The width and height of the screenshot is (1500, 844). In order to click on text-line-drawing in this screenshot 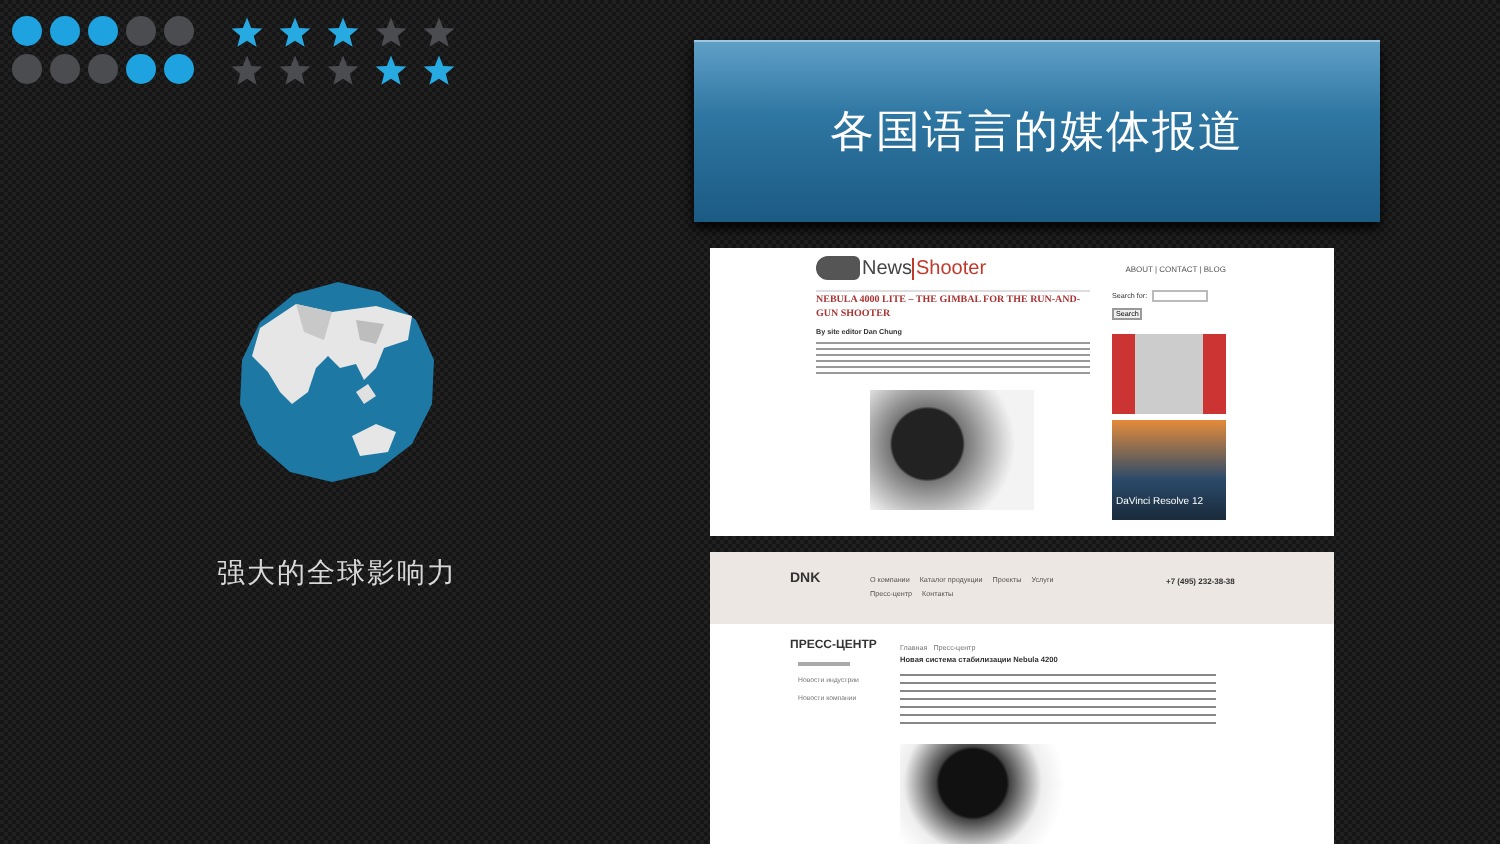, I will do `click(824, 664)`.